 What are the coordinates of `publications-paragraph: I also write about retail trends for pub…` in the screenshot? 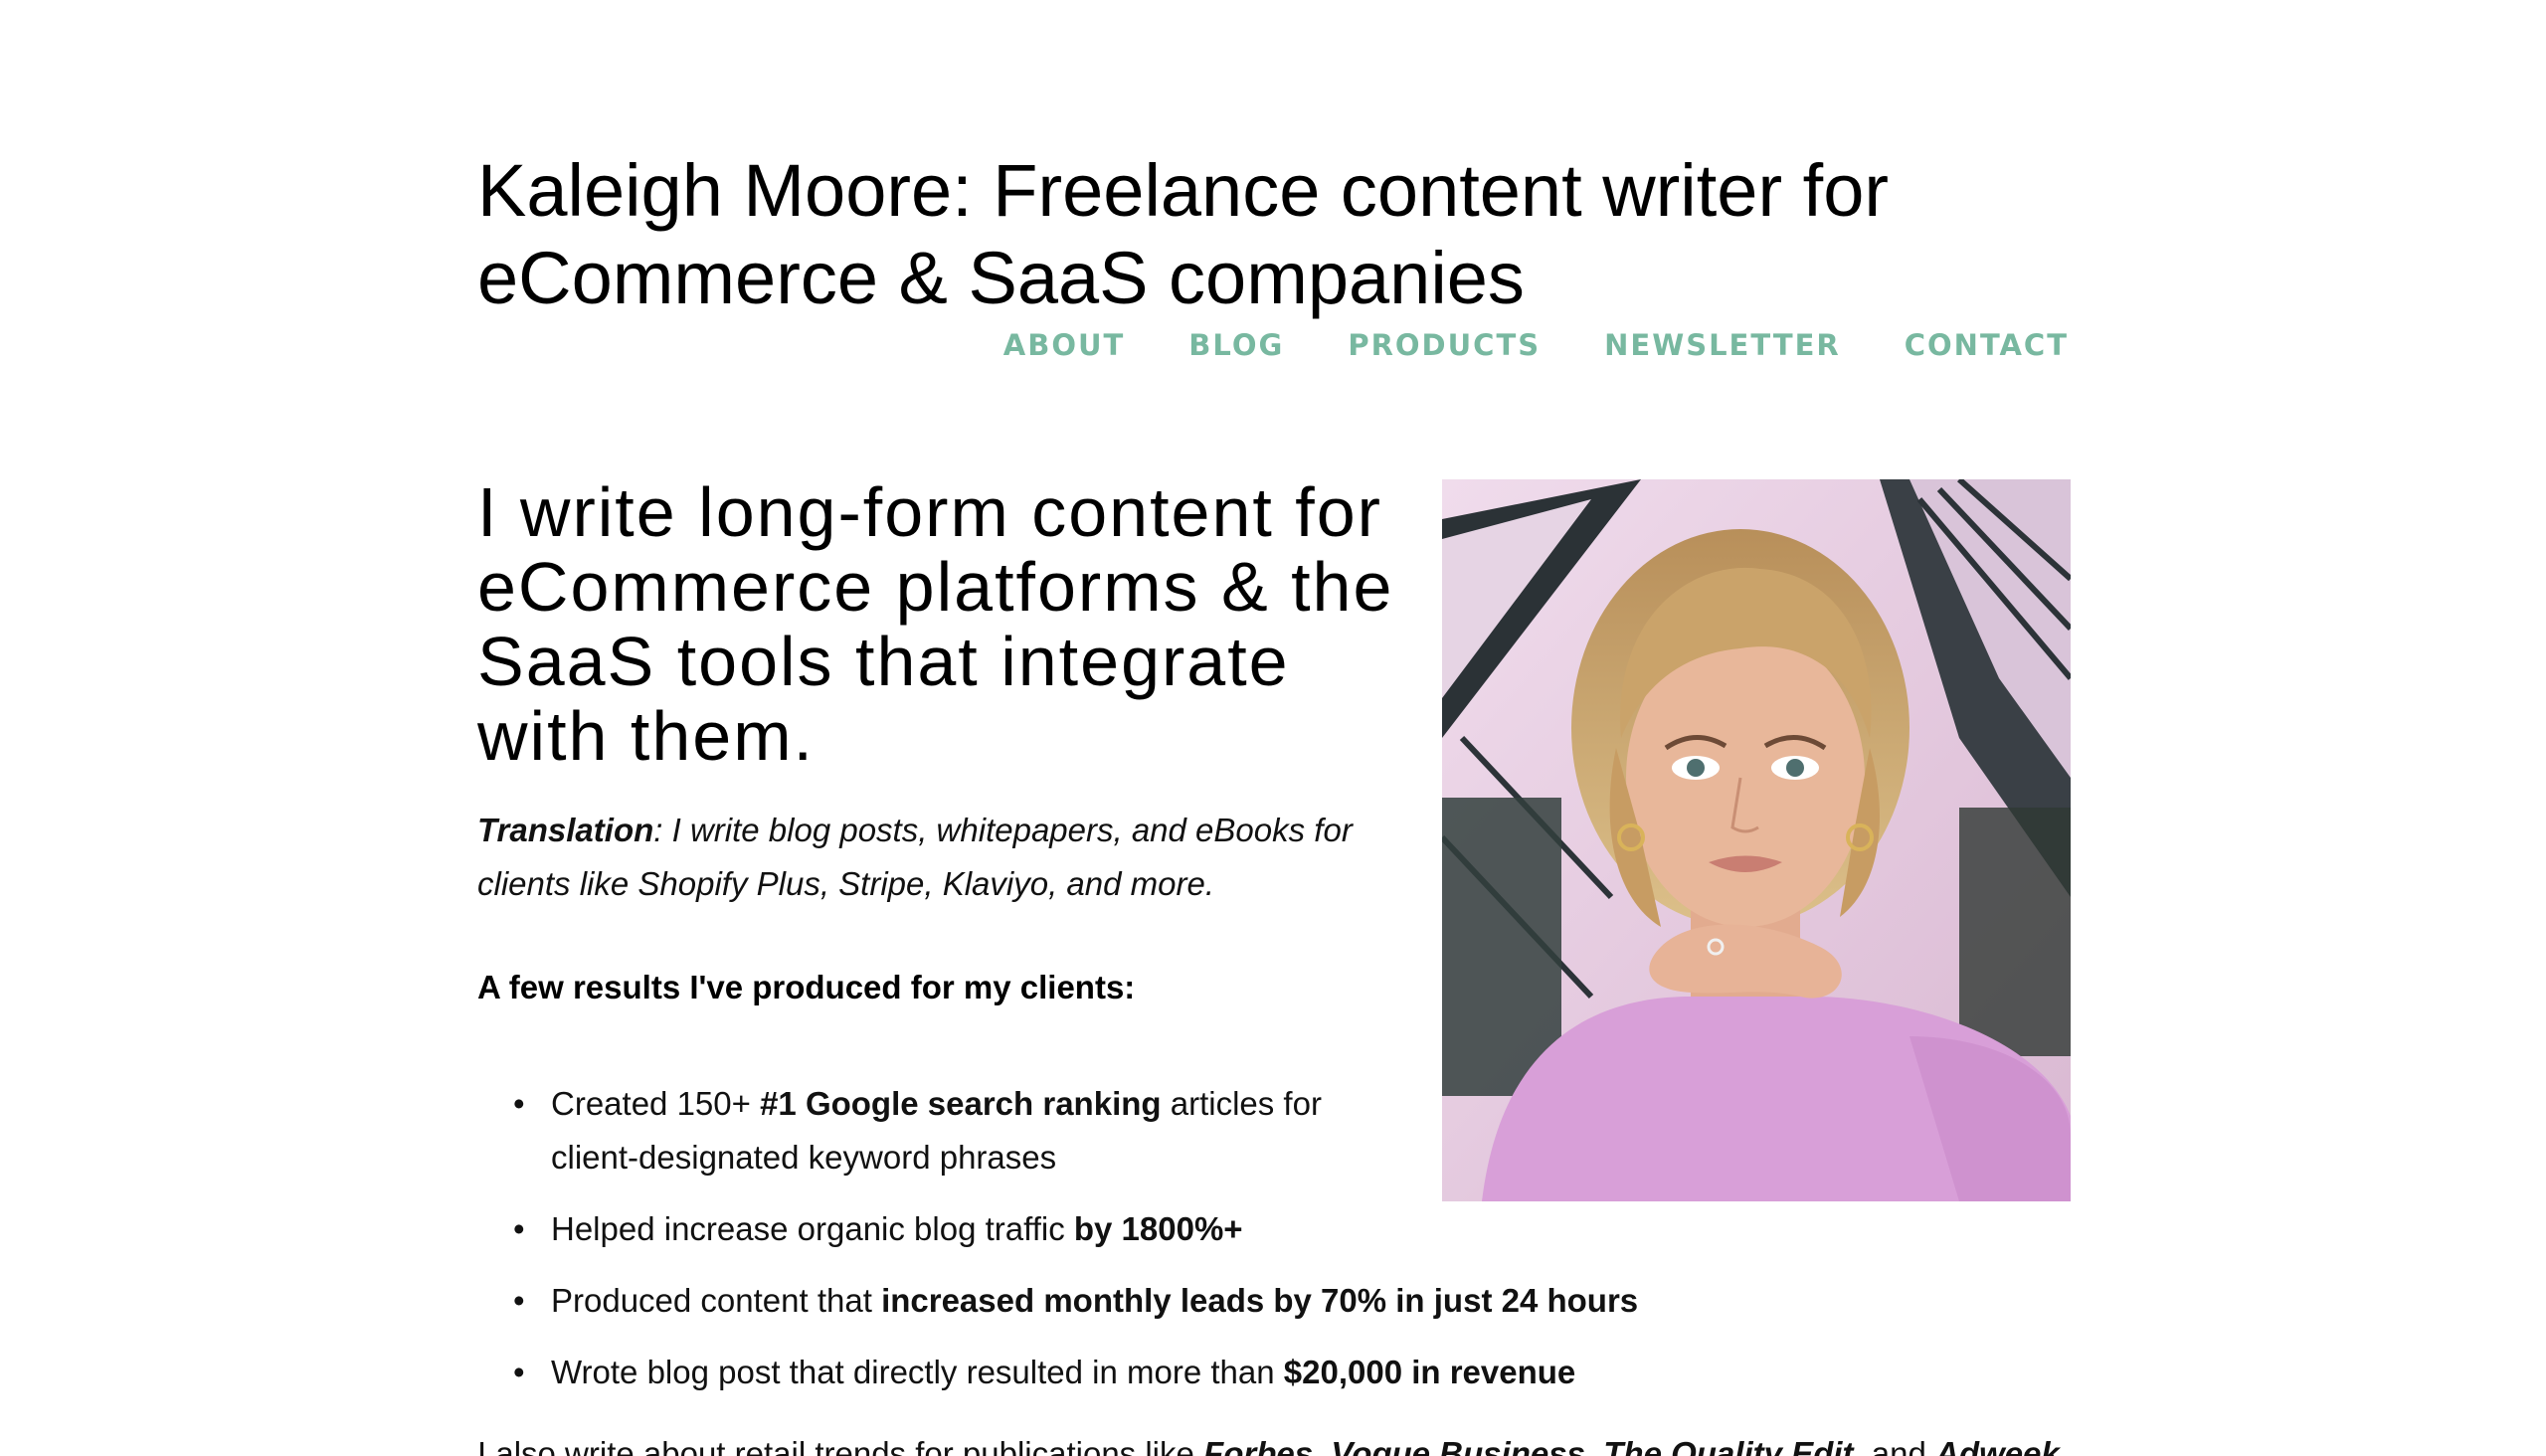 It's located at (1273, 1441).